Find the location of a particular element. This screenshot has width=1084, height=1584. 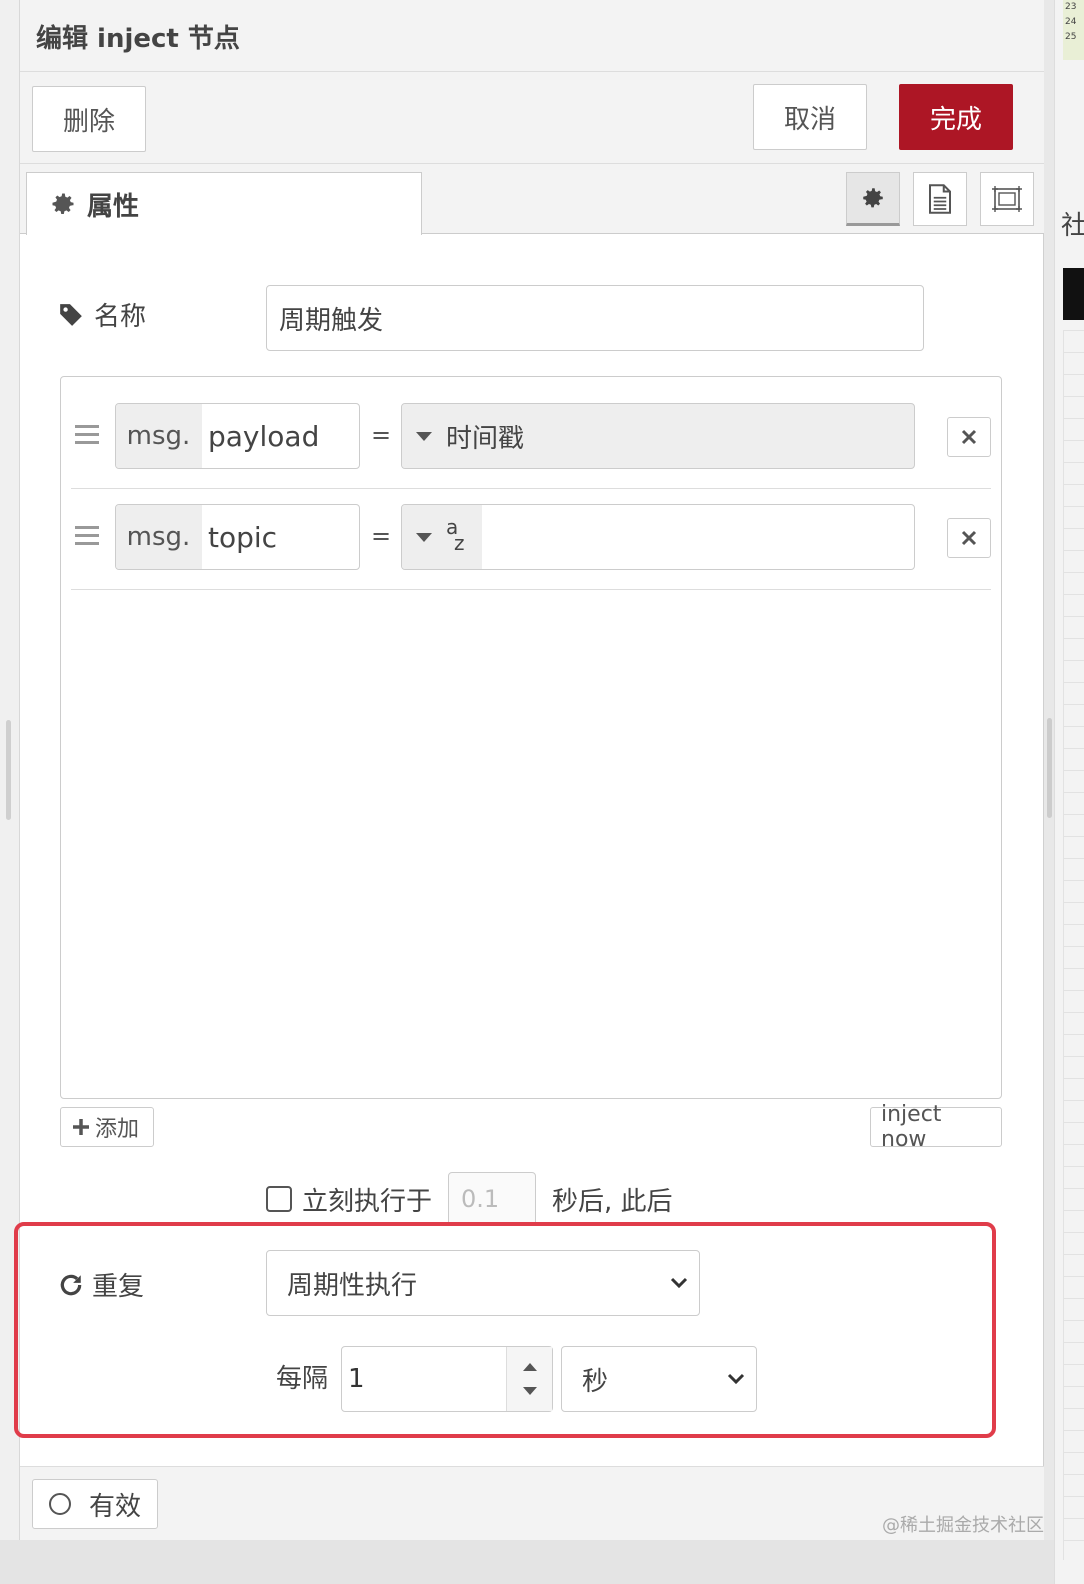

left-resize-handle is located at coordinates (8, 770).